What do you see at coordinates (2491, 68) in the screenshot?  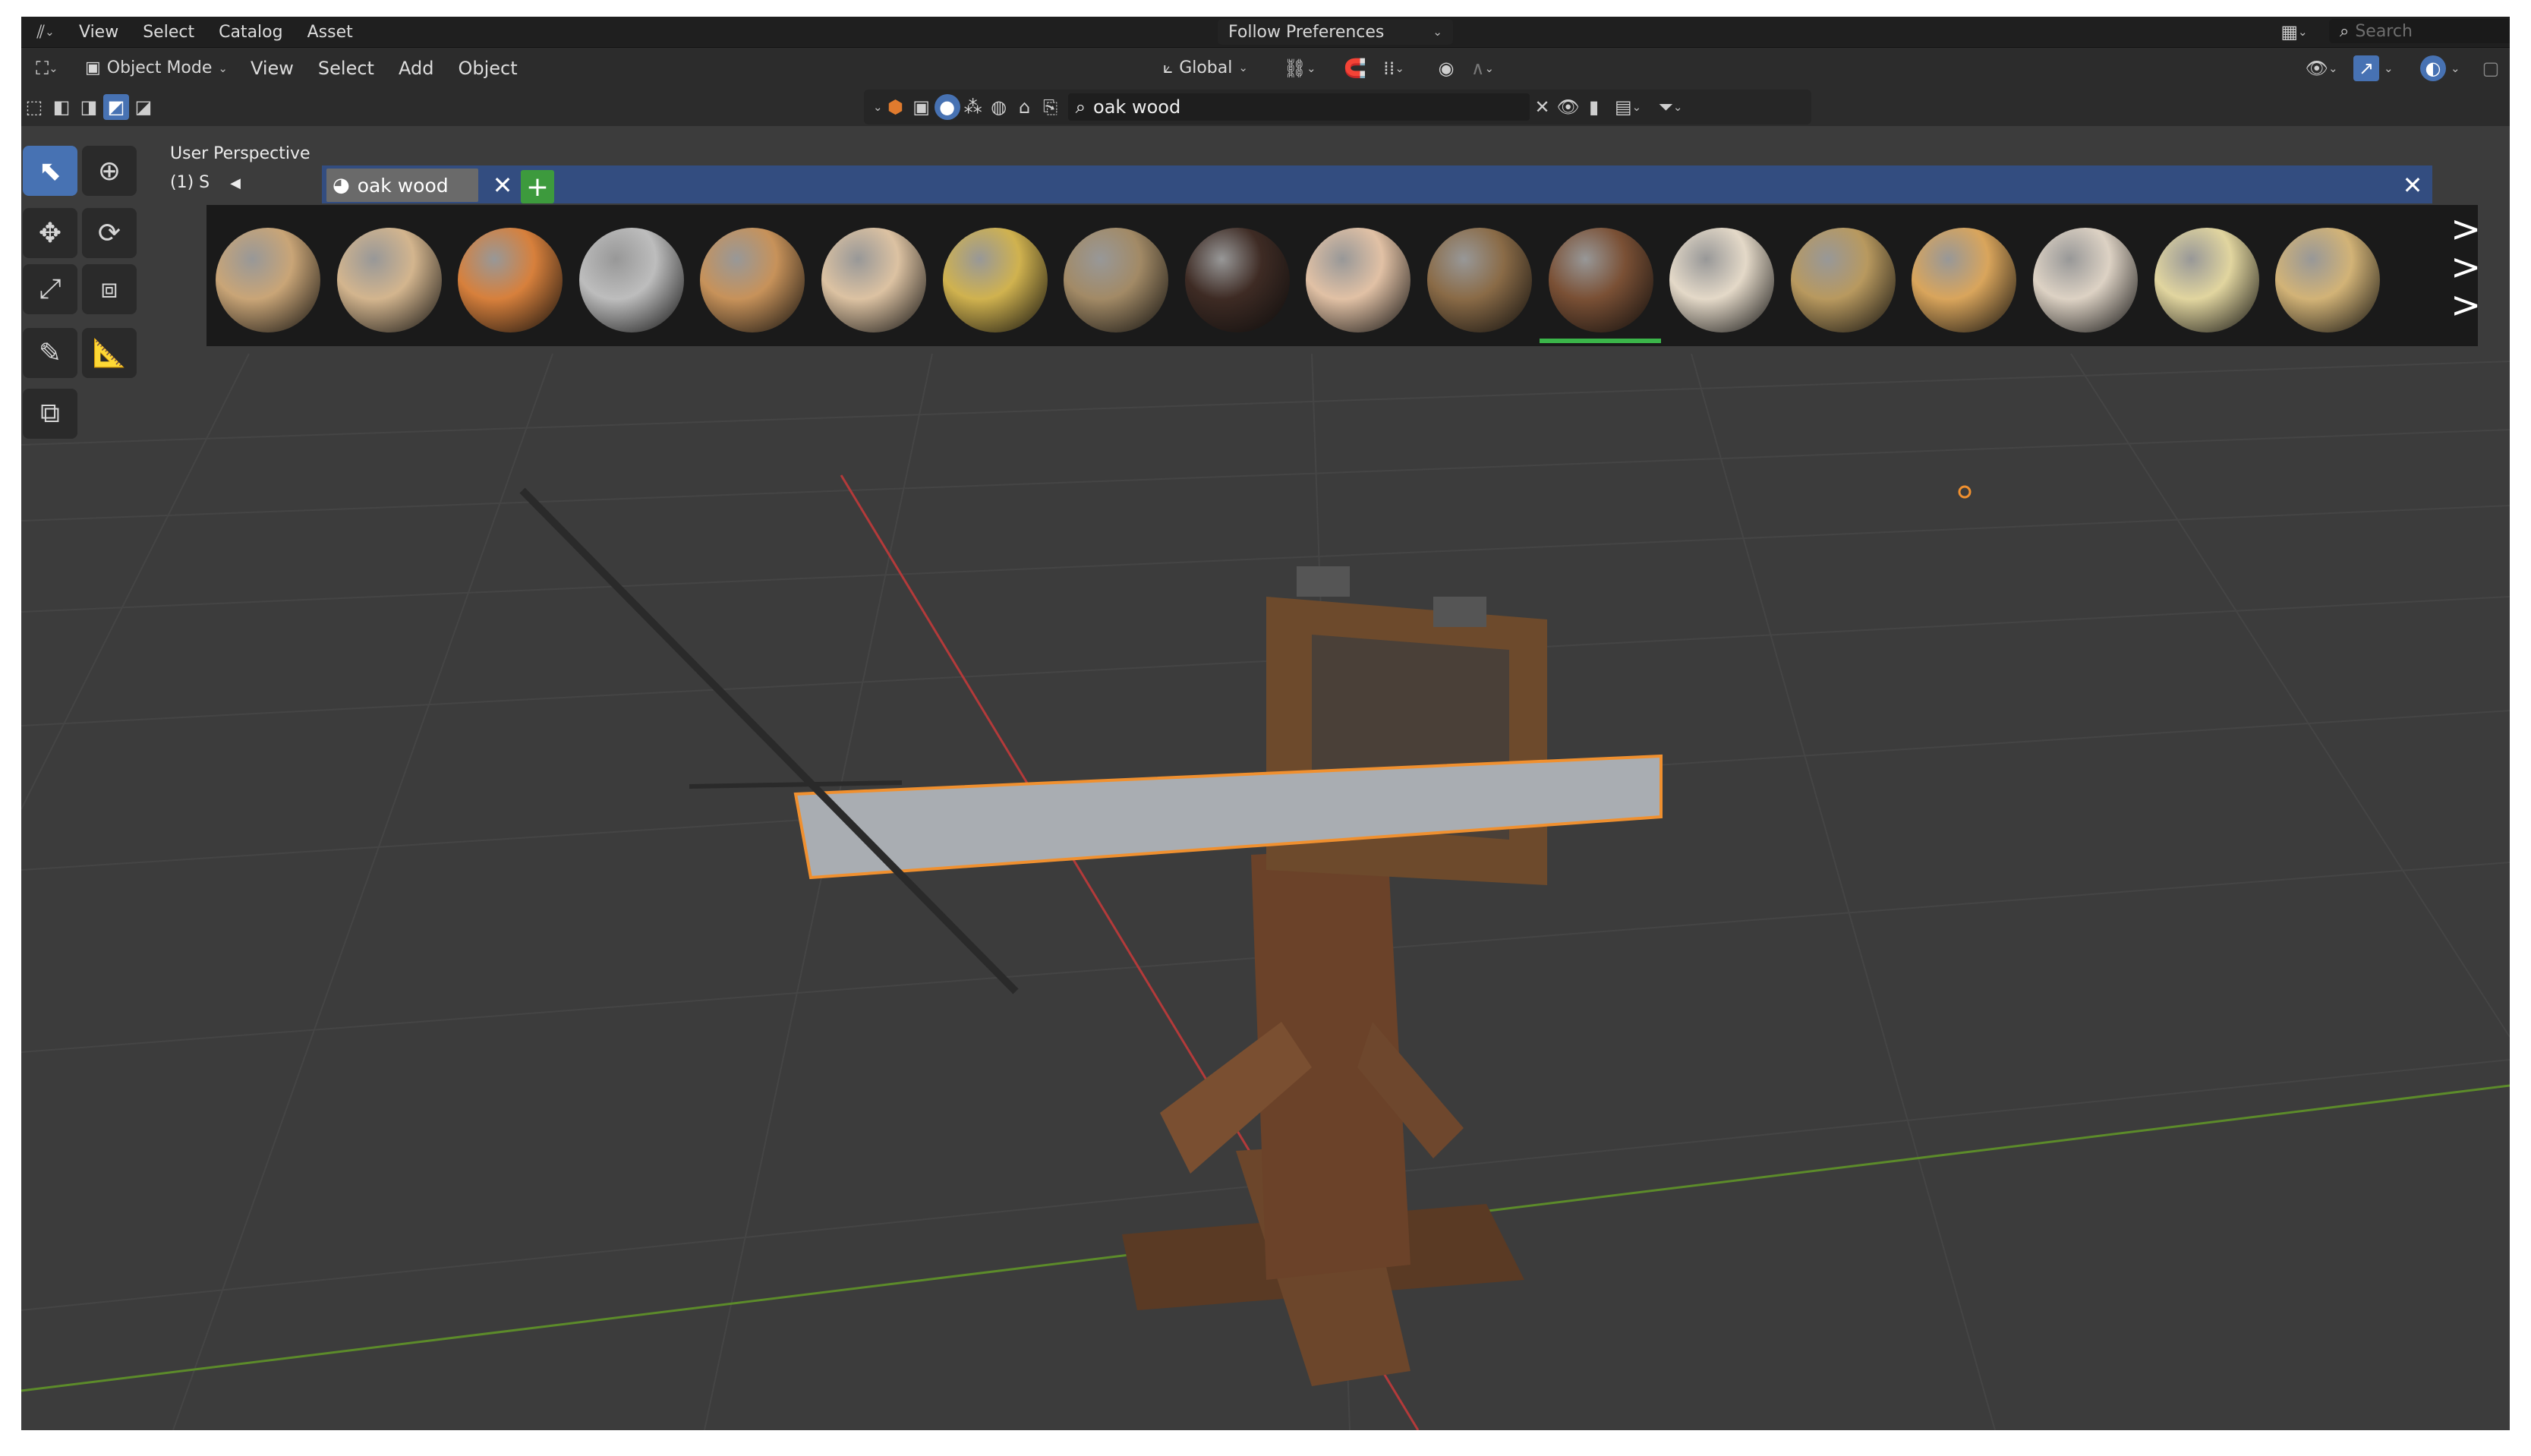 I see `xray-icon: ▢` at bounding box center [2491, 68].